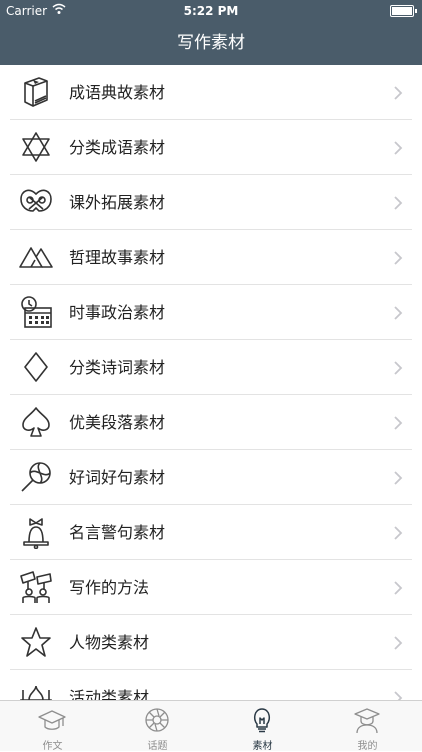  I want to click on book-icon, so click(36, 92).